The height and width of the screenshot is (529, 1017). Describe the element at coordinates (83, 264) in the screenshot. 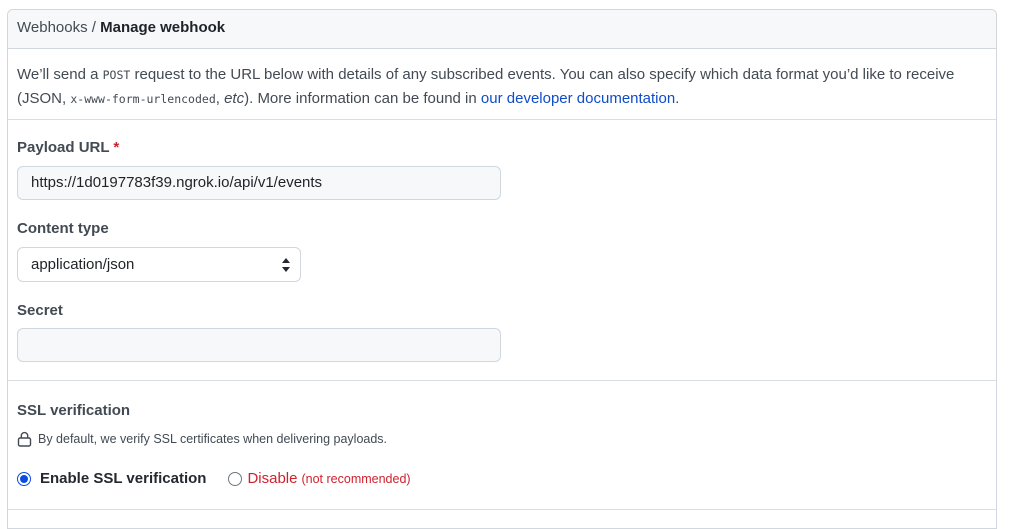

I see `content-type-selected: application/json` at that location.